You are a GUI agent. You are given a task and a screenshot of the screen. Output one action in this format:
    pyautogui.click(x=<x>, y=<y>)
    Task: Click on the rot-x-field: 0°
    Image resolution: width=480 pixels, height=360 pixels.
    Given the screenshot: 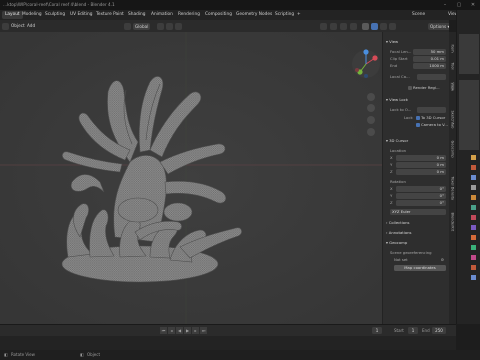 What is the action you would take?
    pyautogui.click(x=421, y=189)
    